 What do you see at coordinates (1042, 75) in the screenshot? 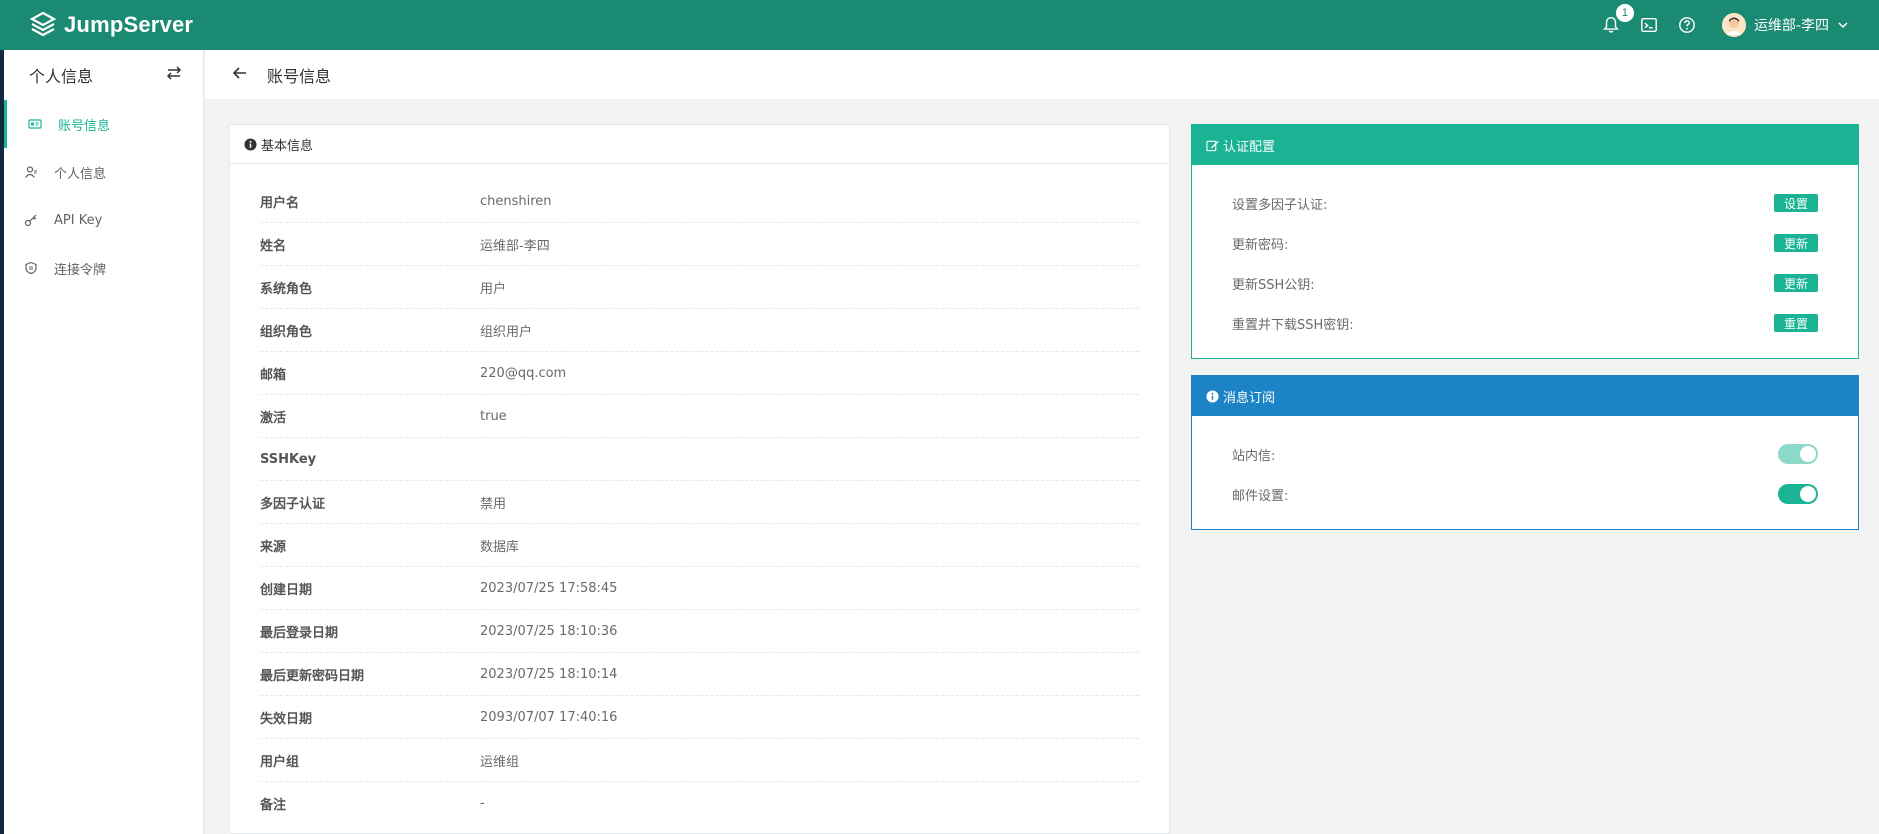
I see `page-header: 账号信息` at bounding box center [1042, 75].